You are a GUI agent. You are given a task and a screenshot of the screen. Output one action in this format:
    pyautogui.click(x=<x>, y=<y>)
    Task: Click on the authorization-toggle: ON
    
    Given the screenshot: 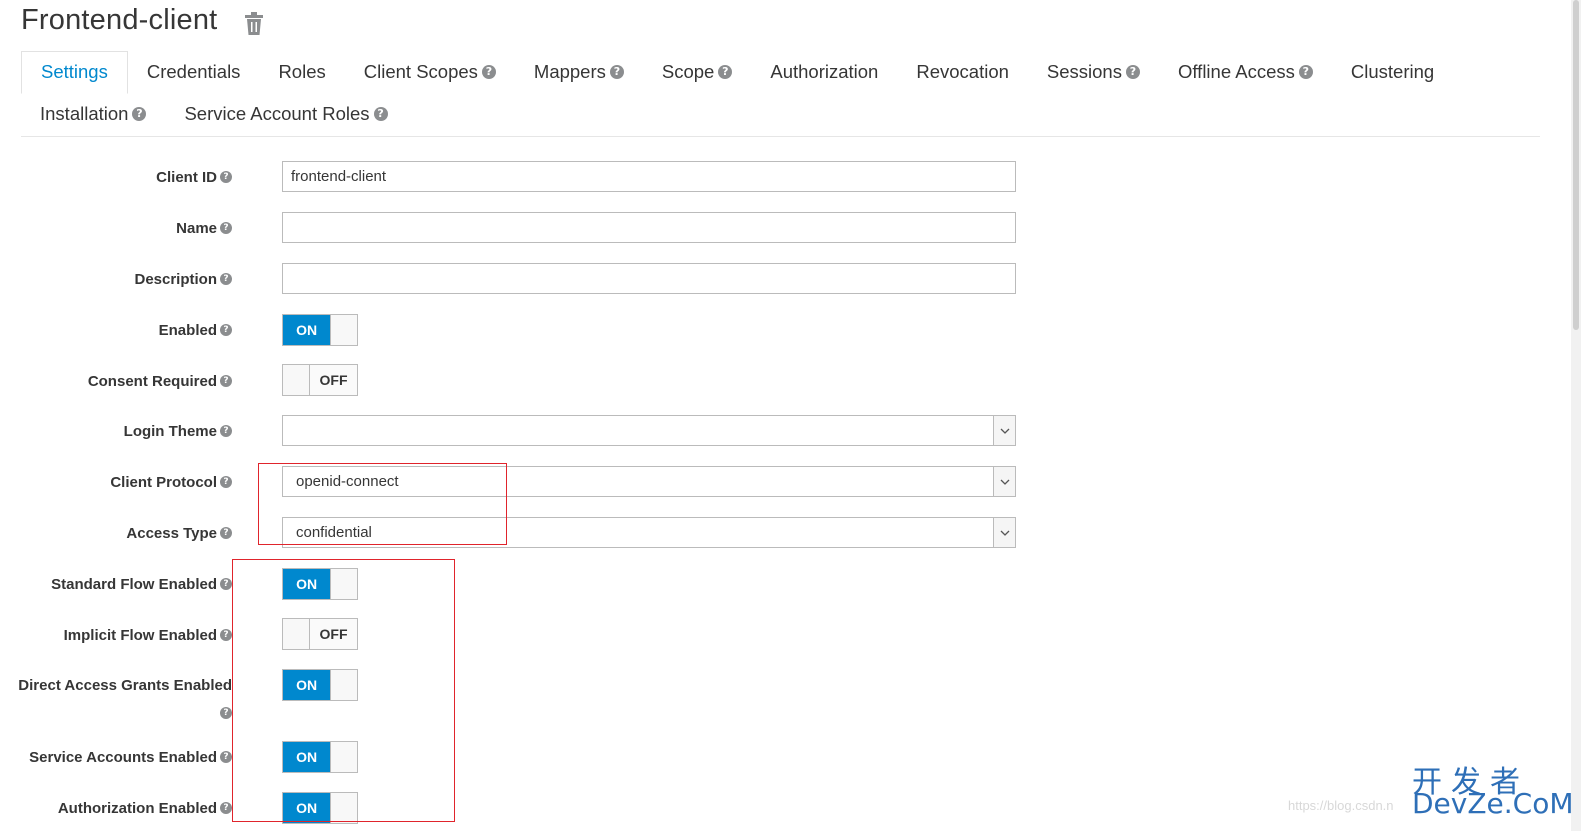 What is the action you would take?
    pyautogui.click(x=320, y=808)
    